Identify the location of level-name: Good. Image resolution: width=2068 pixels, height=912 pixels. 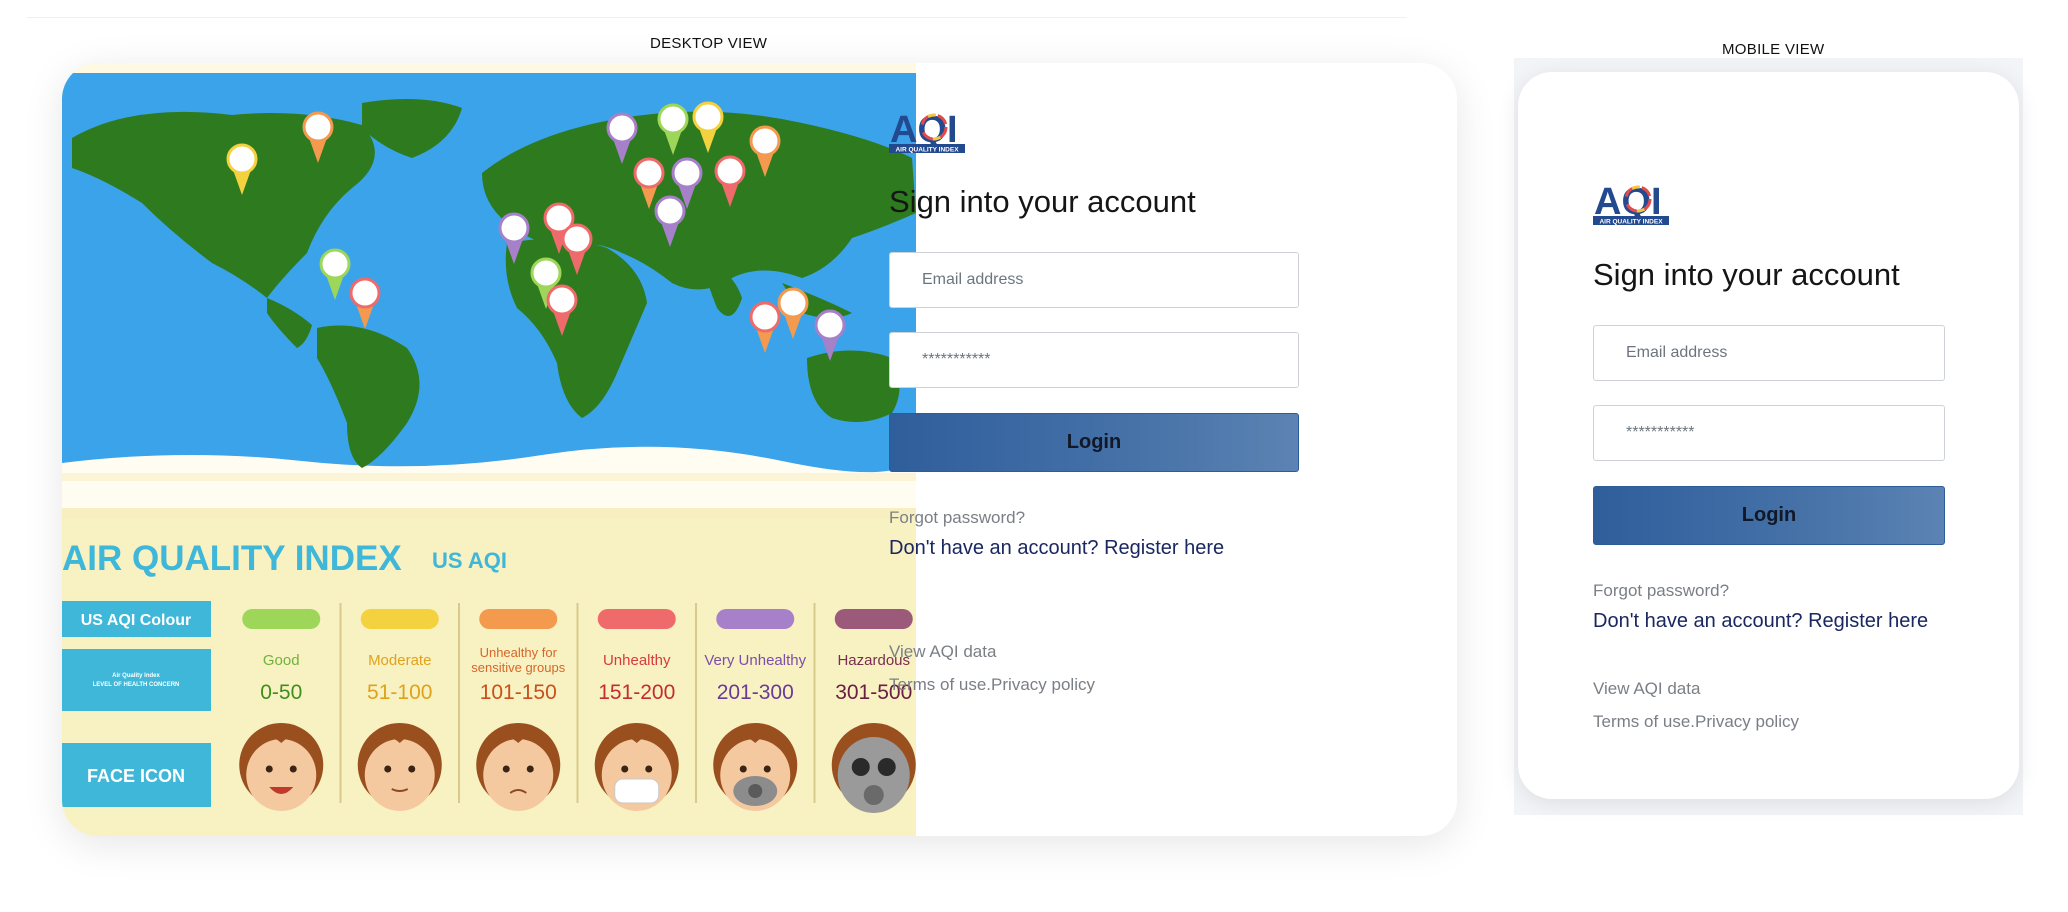
(281, 660).